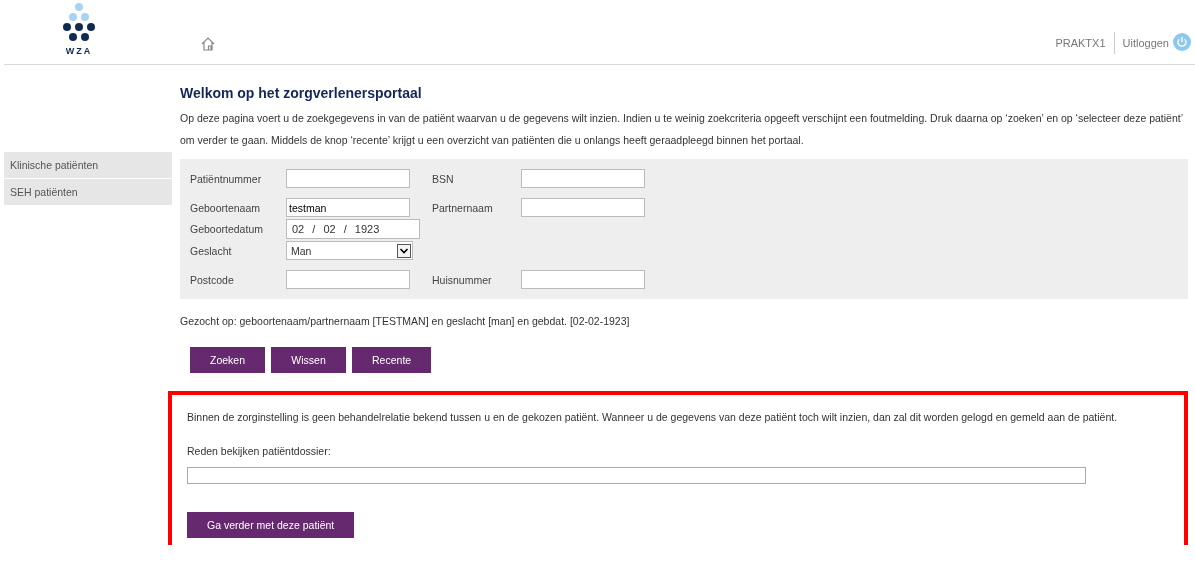 The width and height of the screenshot is (1195, 570). I want to click on intro-text: Op deze pagina voert u de zoekgegevens in van de patiënt waarvan u de gegevens wilt inzien. Indien u te weinig zoekcriteria opgeeft verschijnt een foutmelding. Druk daarna op ‘zoeken’ en op ‘selecteer deze patiënt’ om verder te gaan. Middels de knop ‘recente’ krijgt u een overzicht van patiënten die u onlangs heeft geraadpleegd binnen het portaal., so click(682, 129).